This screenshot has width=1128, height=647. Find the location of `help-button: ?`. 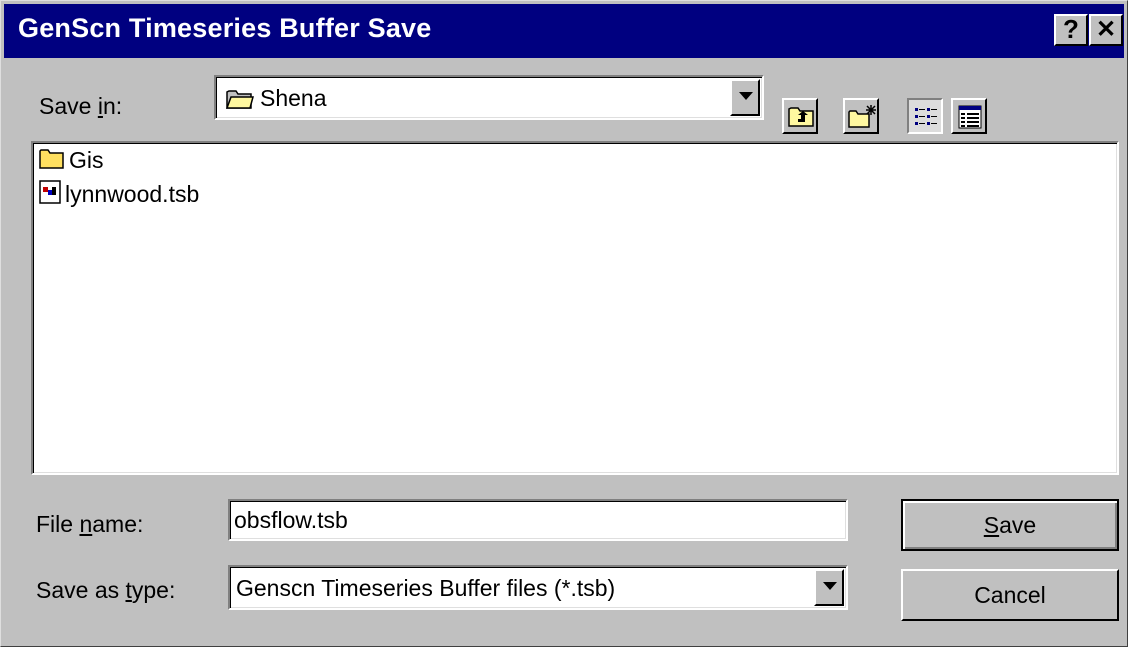

help-button: ? is located at coordinates (1071, 30).